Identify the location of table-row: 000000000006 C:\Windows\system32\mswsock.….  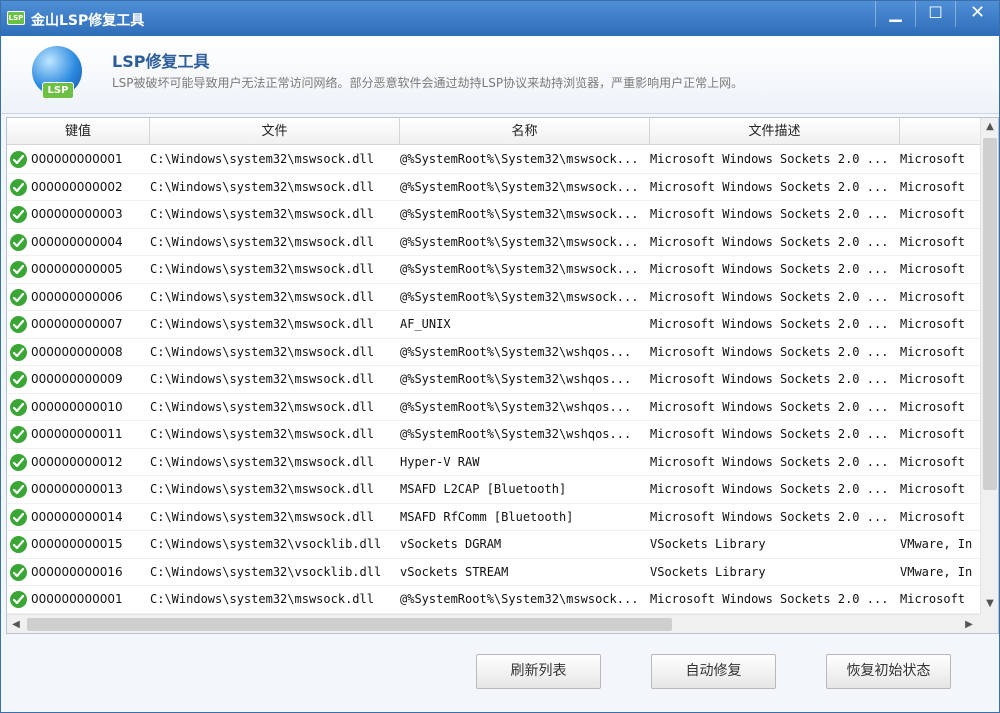
(493, 297).